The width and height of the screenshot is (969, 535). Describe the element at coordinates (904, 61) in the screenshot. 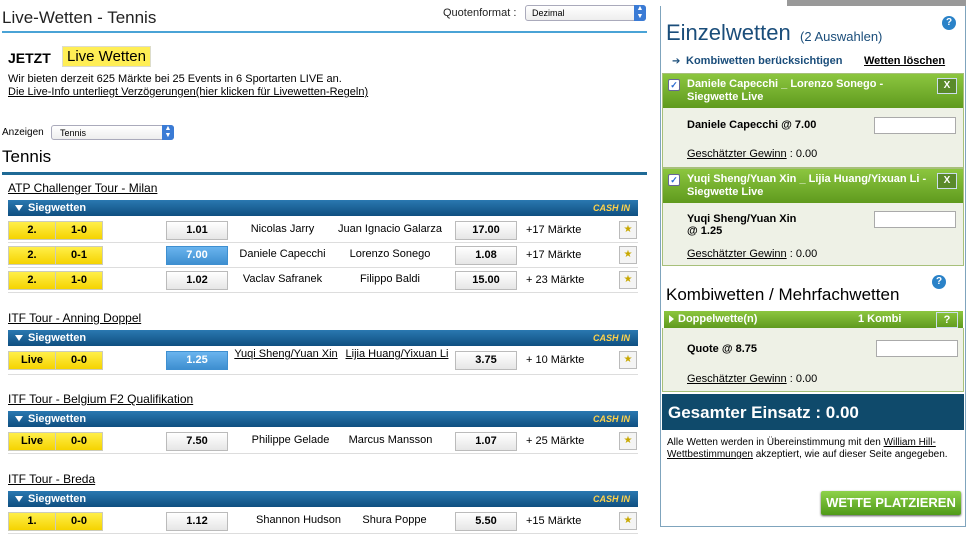

I see `clear-bets-link: Wetten löschen` at that location.